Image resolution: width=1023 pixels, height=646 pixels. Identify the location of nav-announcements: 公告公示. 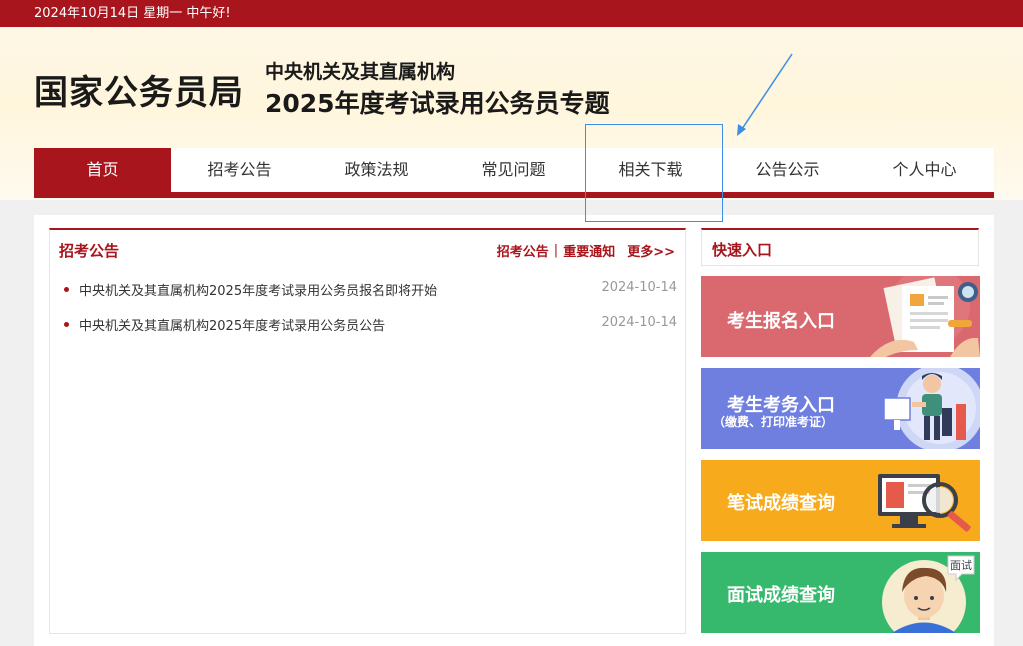
(787, 170).